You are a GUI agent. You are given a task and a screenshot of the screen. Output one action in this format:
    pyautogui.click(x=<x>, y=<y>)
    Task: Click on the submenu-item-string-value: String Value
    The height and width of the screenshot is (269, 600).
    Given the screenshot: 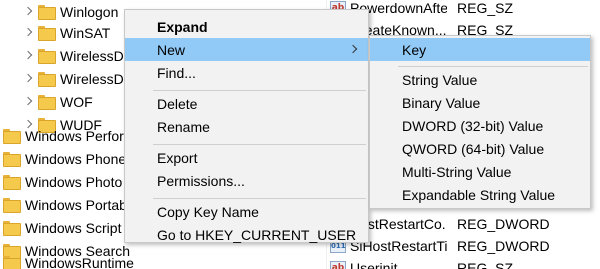 What is the action you would take?
    pyautogui.click(x=480, y=79)
    